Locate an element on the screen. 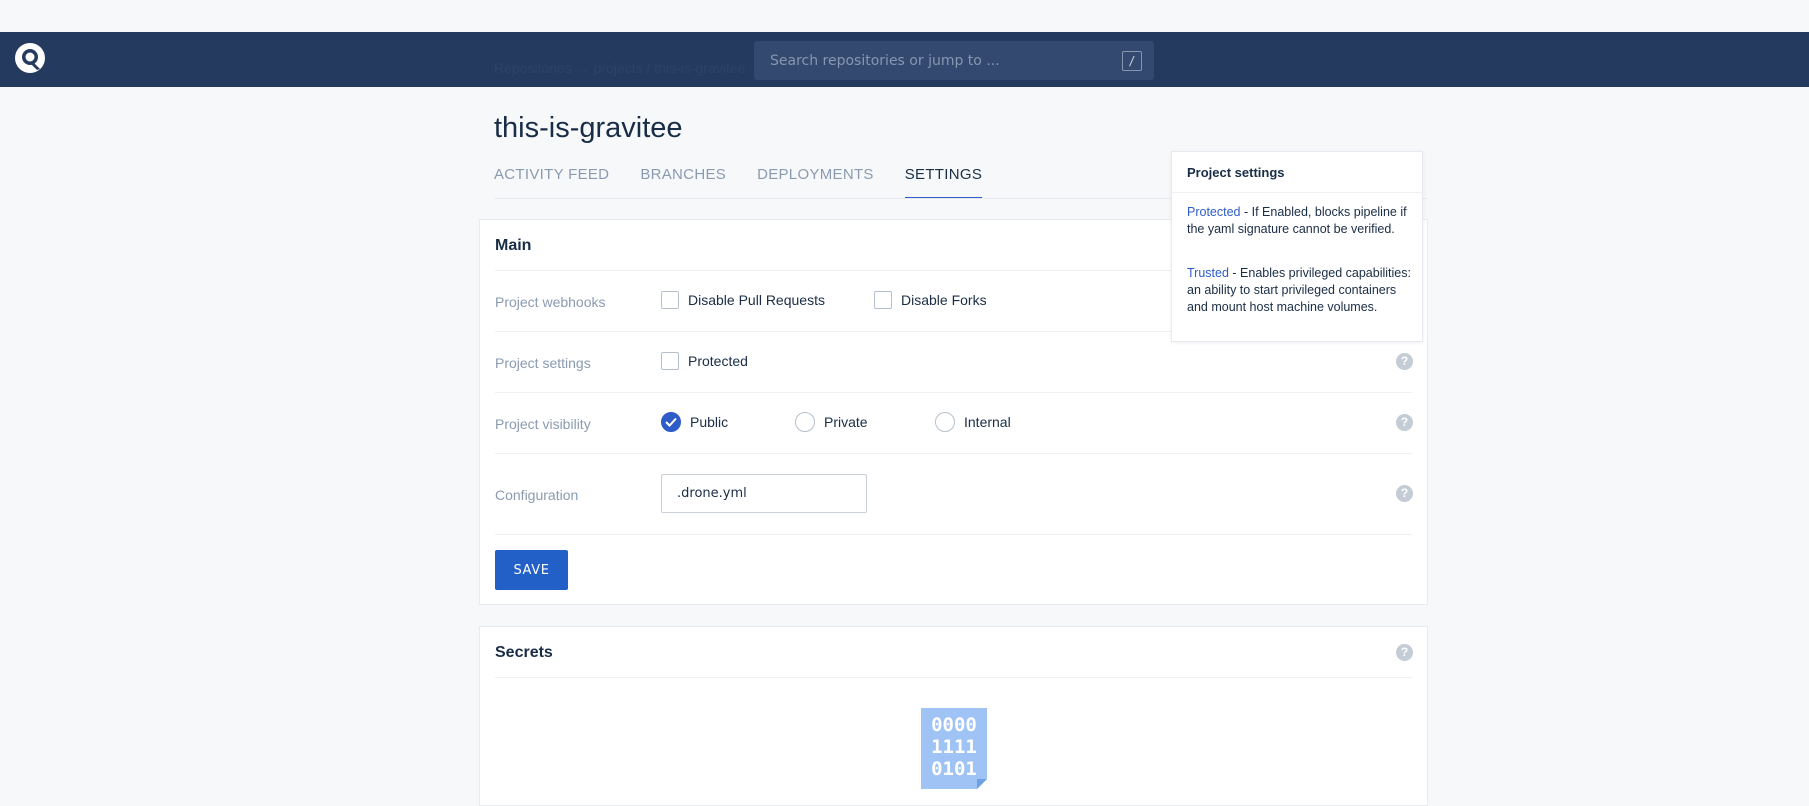  disable-forks-checkbox is located at coordinates (883, 300).